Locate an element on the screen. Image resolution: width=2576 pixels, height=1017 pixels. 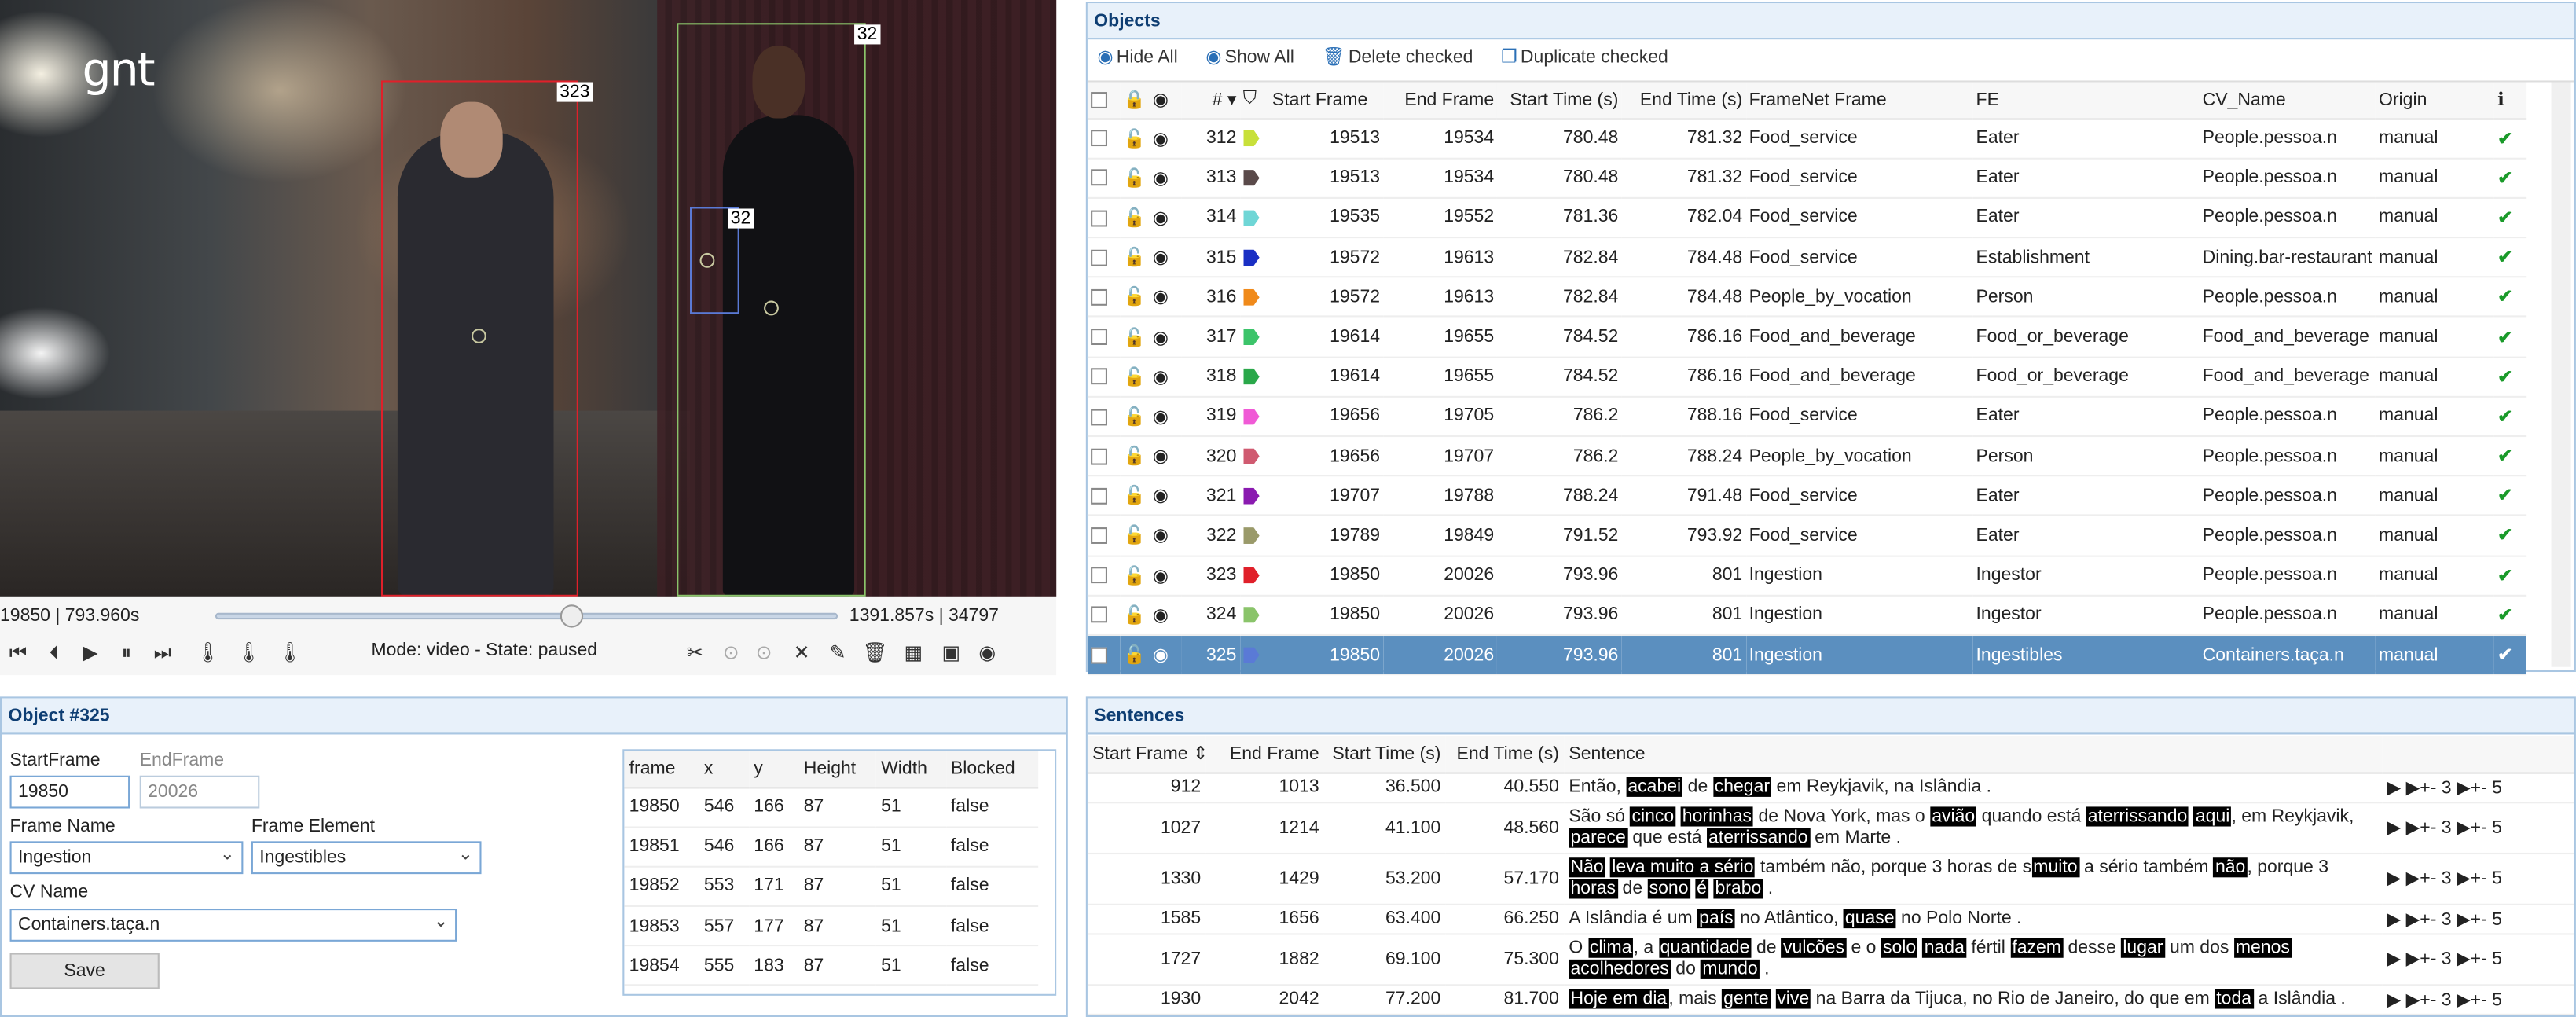
col-id: # ▾ is located at coordinates (1210, 101).